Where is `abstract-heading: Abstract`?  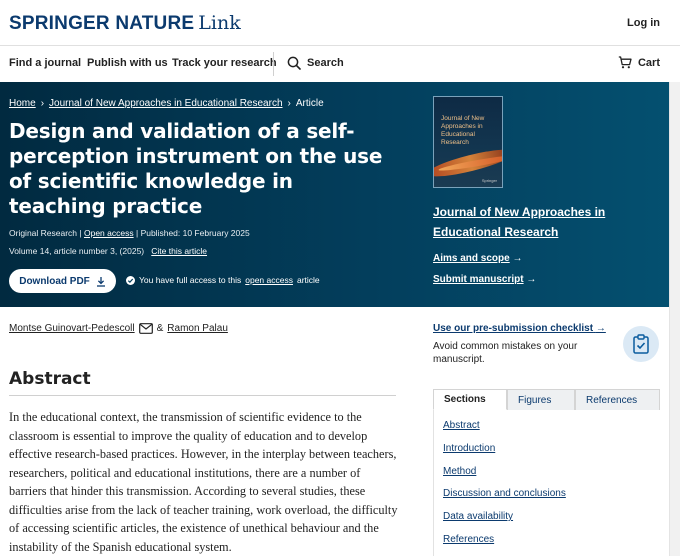 abstract-heading: Abstract is located at coordinates (50, 379).